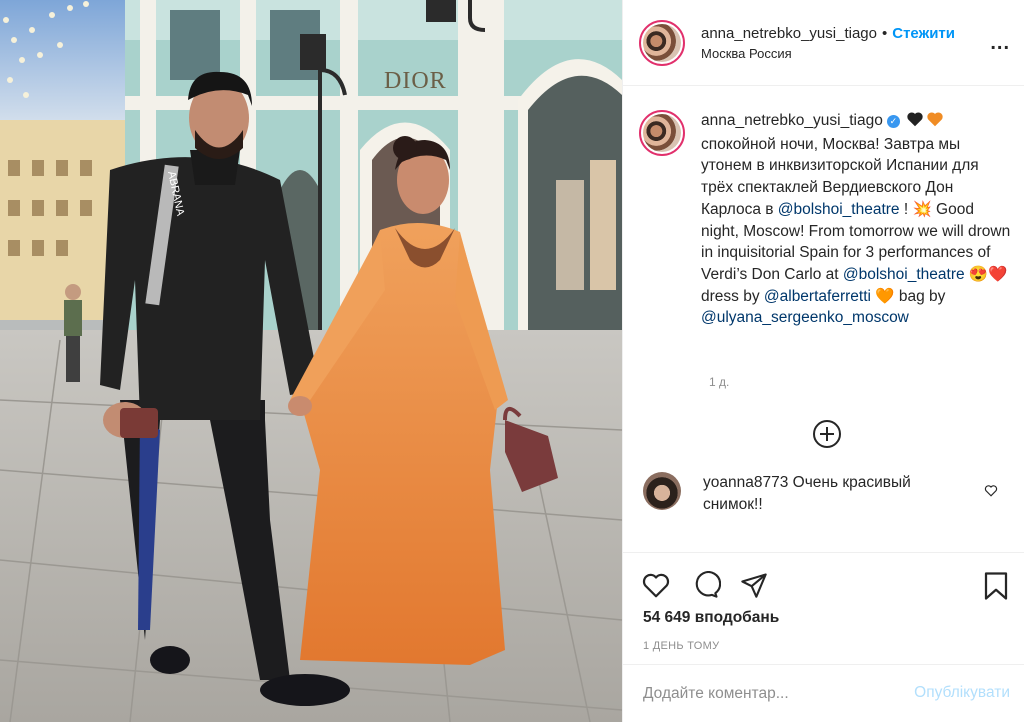  What do you see at coordinates (745, 482) in the screenshot?
I see `commenter-username: yoanna8773` at bounding box center [745, 482].